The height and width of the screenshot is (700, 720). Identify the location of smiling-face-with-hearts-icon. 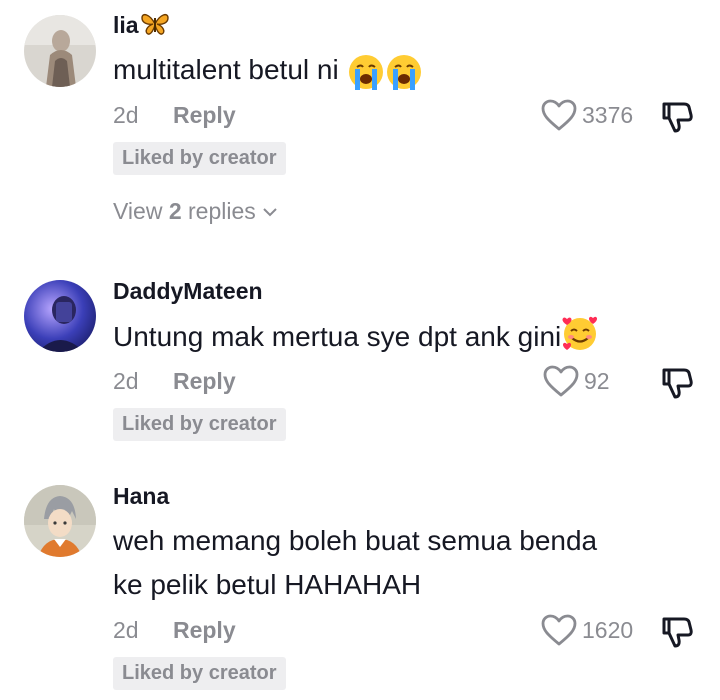
(580, 333).